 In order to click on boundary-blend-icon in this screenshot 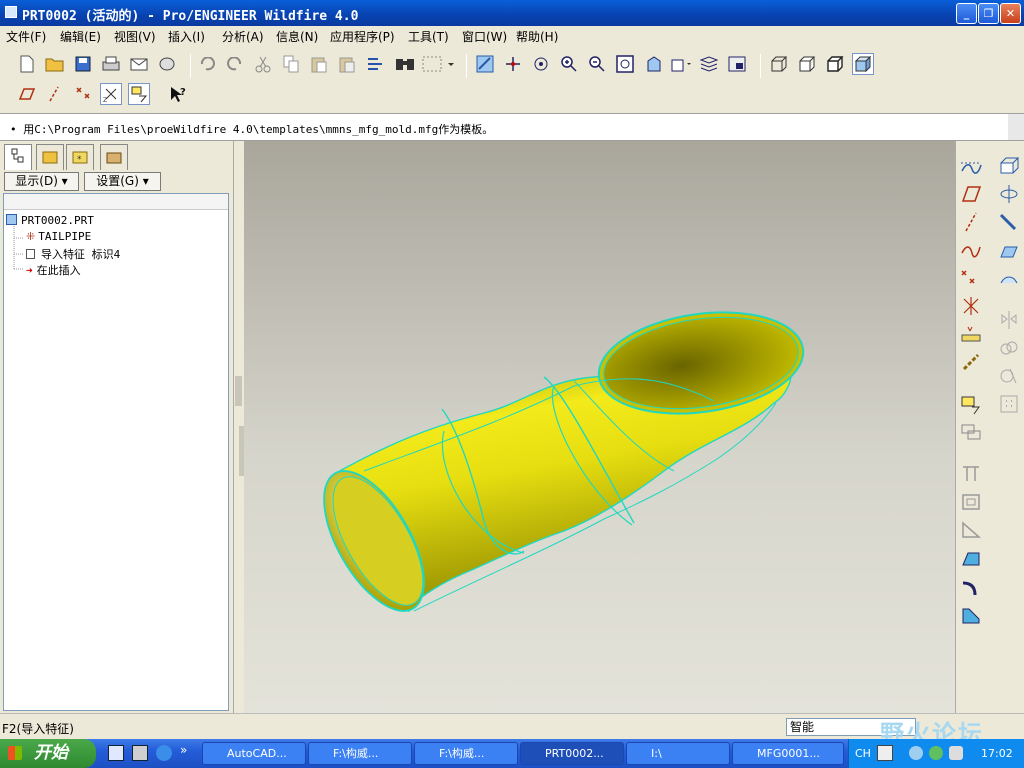, I will do `click(1009, 278)`.